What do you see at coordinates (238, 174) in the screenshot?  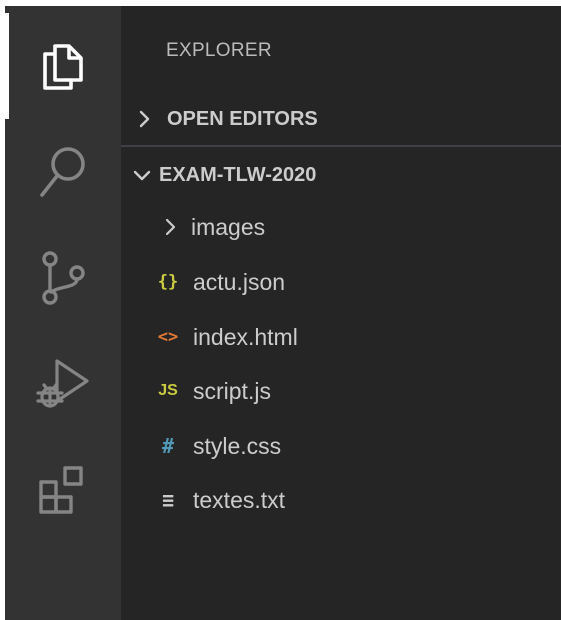 I see `workspace-label: EXAM-TLW-2020` at bounding box center [238, 174].